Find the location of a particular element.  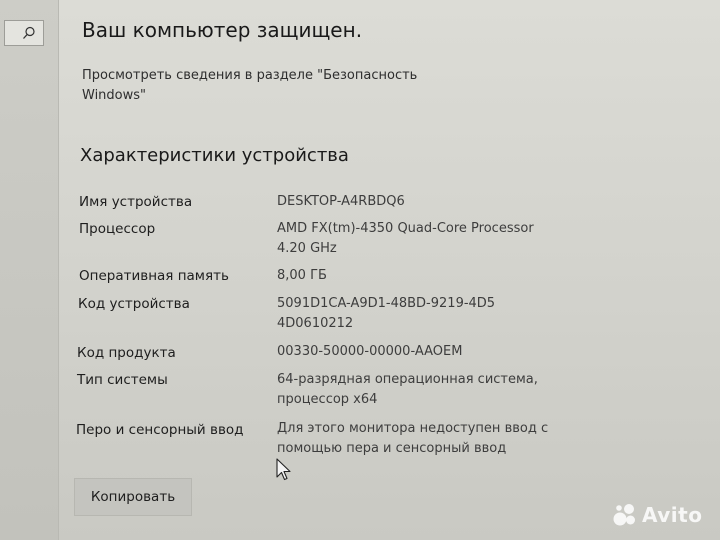

spec-label-device-id: Код устройства is located at coordinates (134, 304).